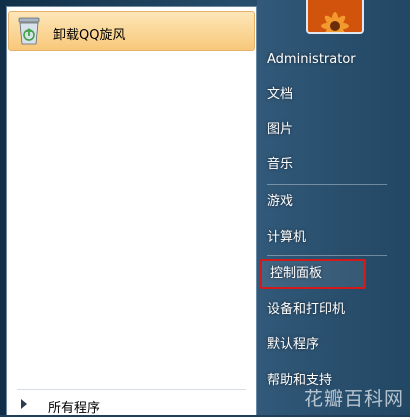  What do you see at coordinates (74, 408) in the screenshot?
I see `all-programs-label: 所有程序` at bounding box center [74, 408].